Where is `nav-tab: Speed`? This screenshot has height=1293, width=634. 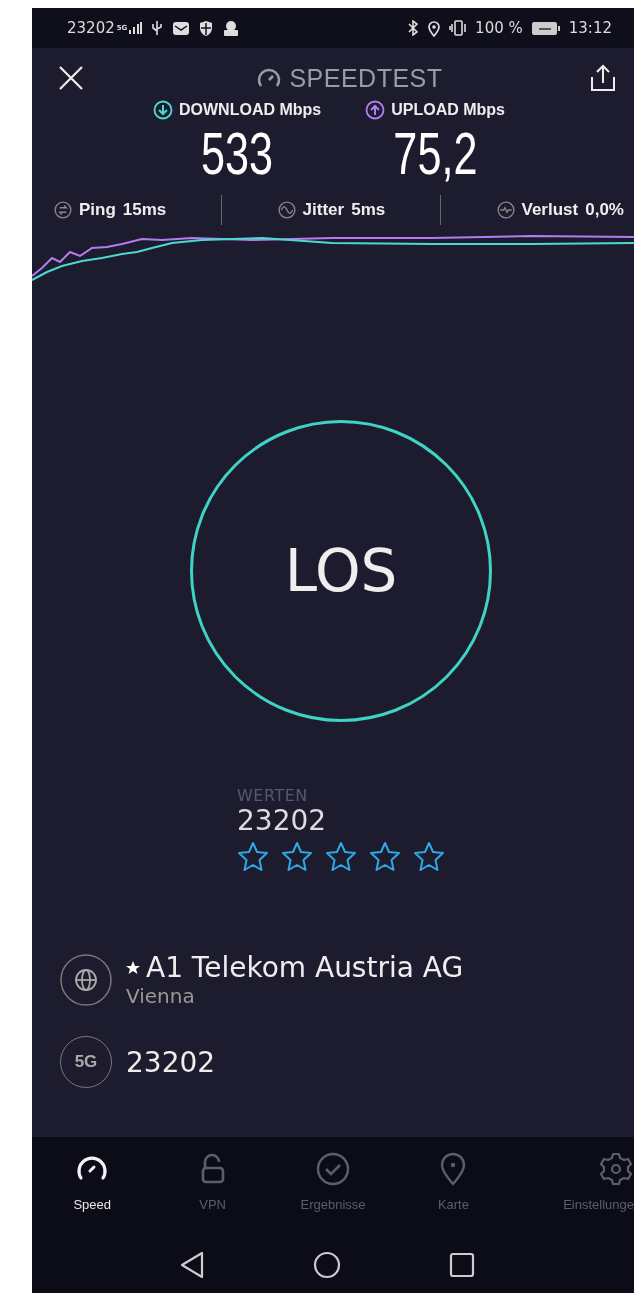
nav-tab: Speed is located at coordinates (92, 1181).